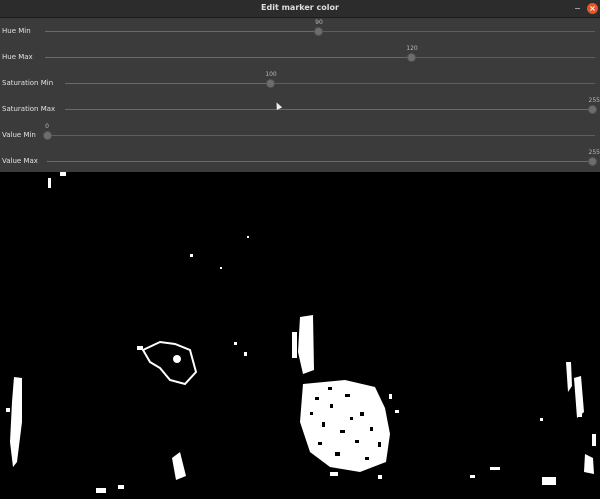 The image size is (600, 499). What do you see at coordinates (19, 135) in the screenshot?
I see `slider-label: Value Min` at bounding box center [19, 135].